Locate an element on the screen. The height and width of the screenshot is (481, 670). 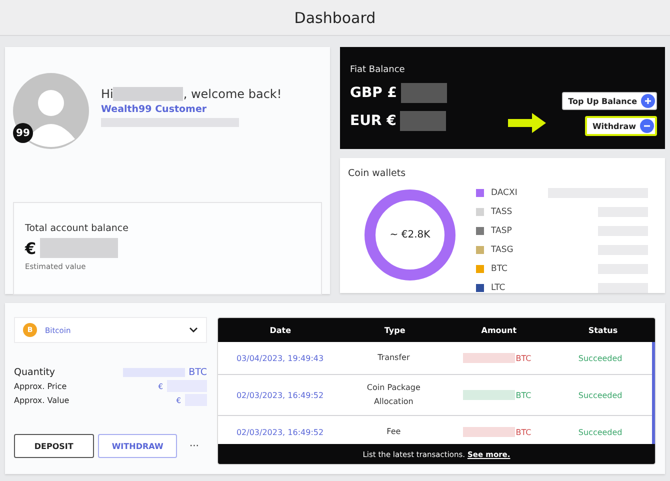
deposit-button: DEPOSIT is located at coordinates (54, 446).